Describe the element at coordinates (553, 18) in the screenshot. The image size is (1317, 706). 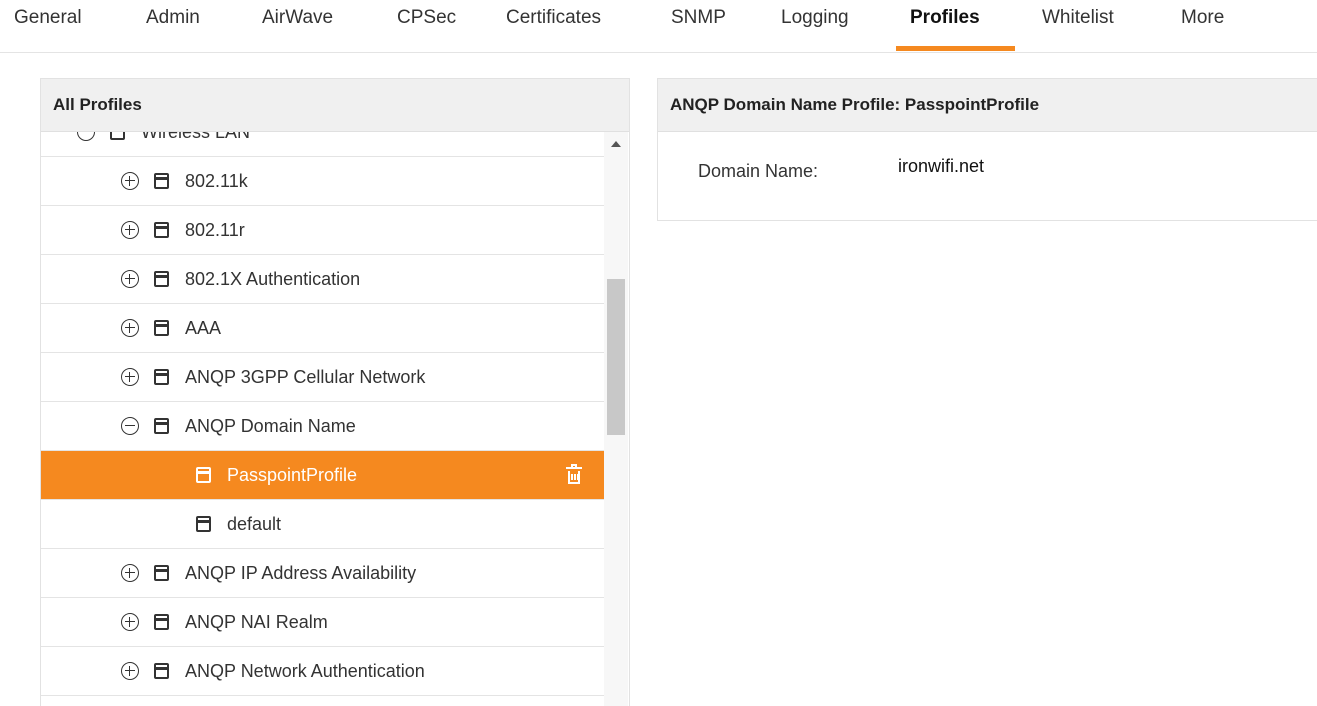
I see `tab-certificates: Certificates` at that location.